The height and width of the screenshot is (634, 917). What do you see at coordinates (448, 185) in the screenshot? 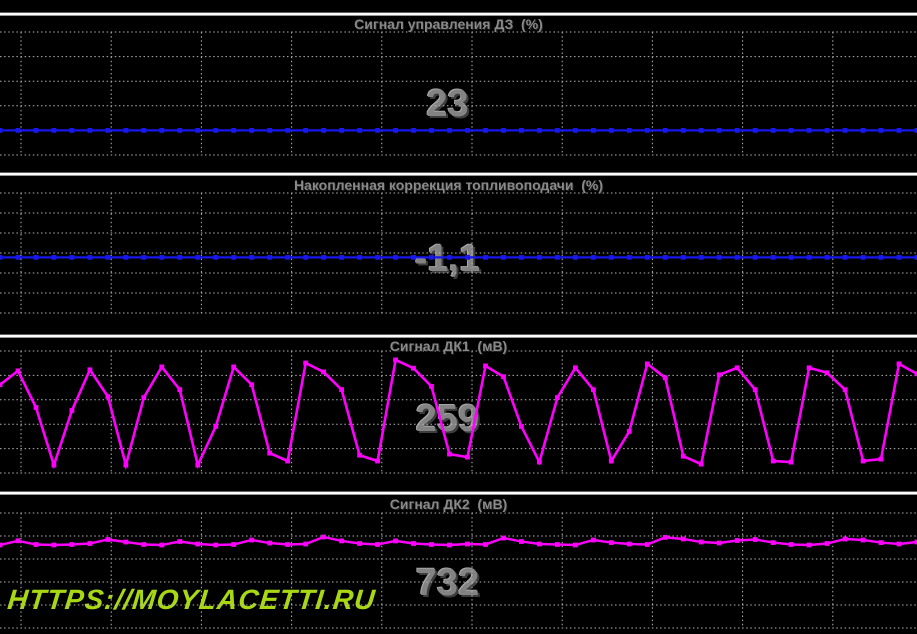
I see `chart-title-fuel-trim: Накопленная коррекция топливоподачи (%)` at bounding box center [448, 185].